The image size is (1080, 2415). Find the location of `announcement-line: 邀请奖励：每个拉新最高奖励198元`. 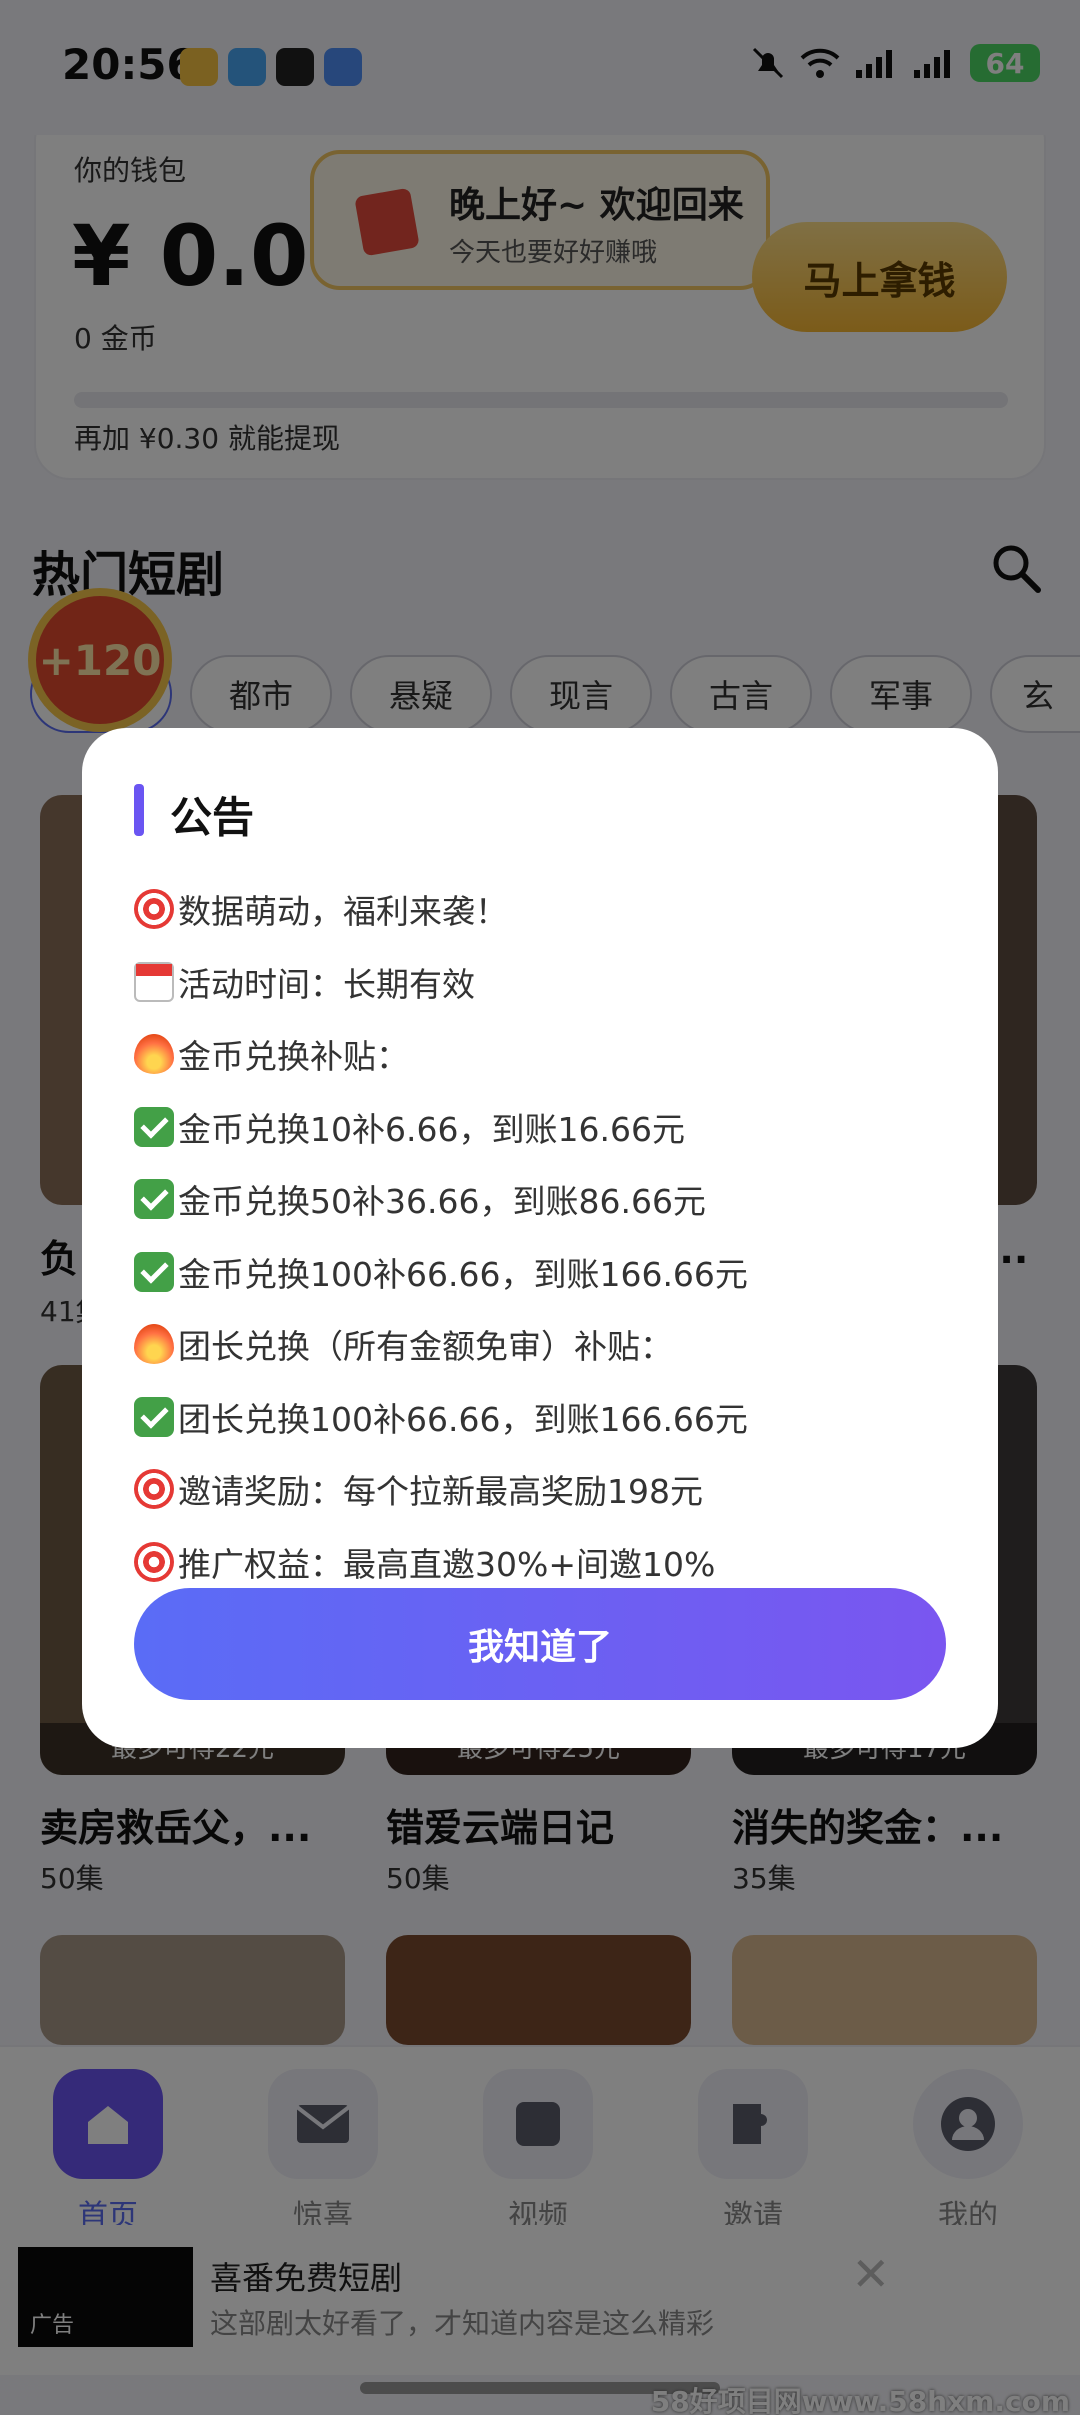

announcement-line: 邀请奖励：每个拉新最高奖励198元 is located at coordinates (441, 1489).